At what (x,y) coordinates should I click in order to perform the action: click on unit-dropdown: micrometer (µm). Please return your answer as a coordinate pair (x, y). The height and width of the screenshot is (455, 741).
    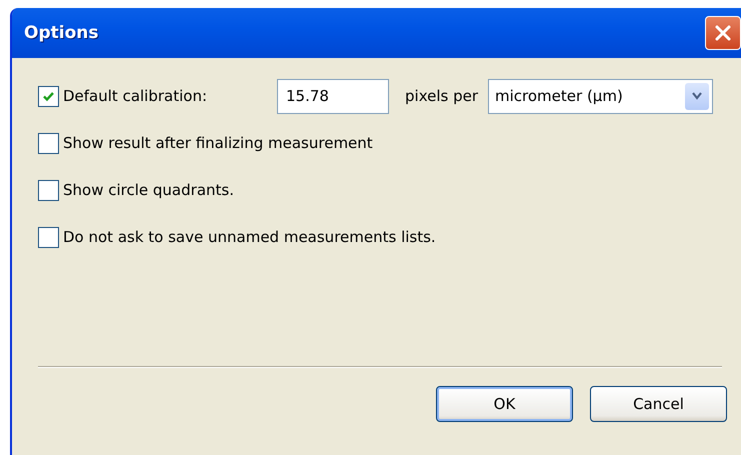
    Looking at the image, I should click on (601, 96).